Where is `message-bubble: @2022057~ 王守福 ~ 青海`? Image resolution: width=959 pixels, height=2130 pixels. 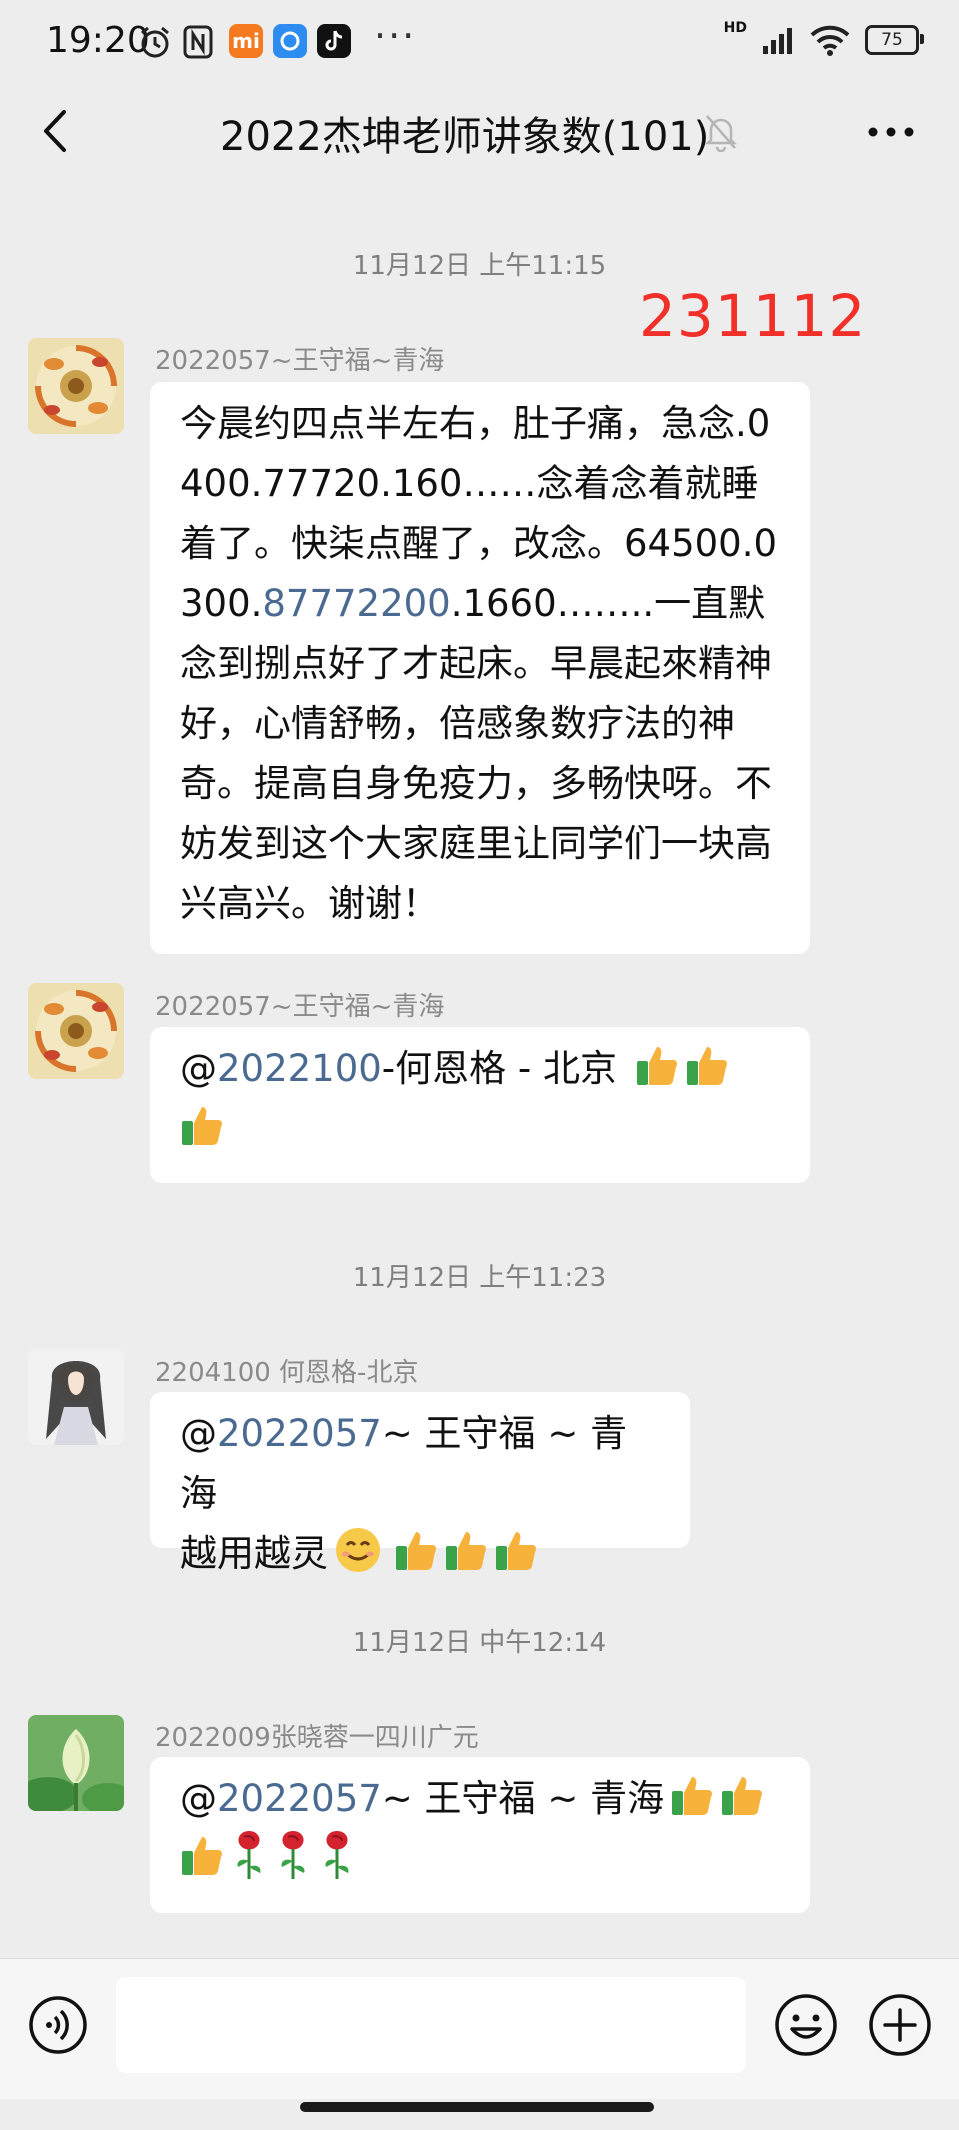
message-bubble: @2022057~ 王守福 ~ 青海 is located at coordinates (480, 1835).